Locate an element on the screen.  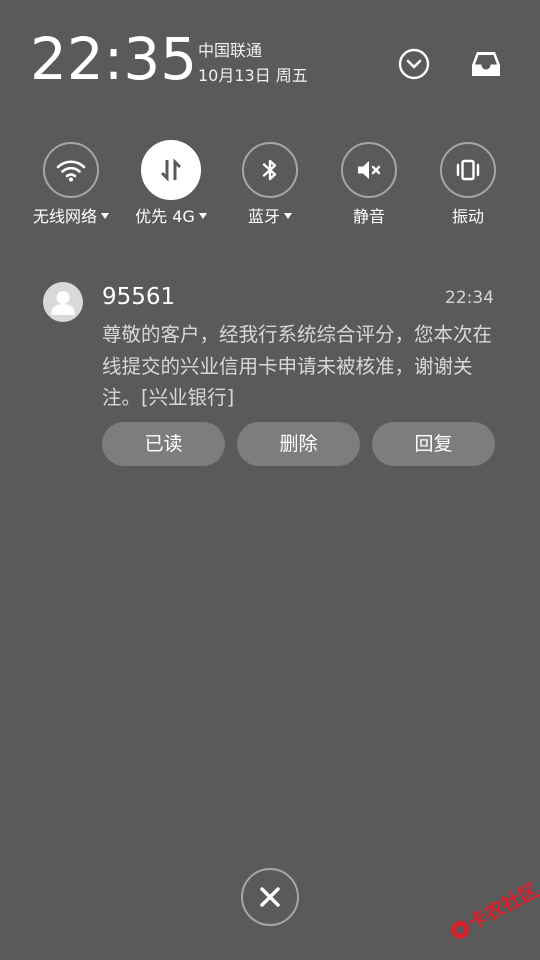
close-icon is located at coordinates (270, 897).